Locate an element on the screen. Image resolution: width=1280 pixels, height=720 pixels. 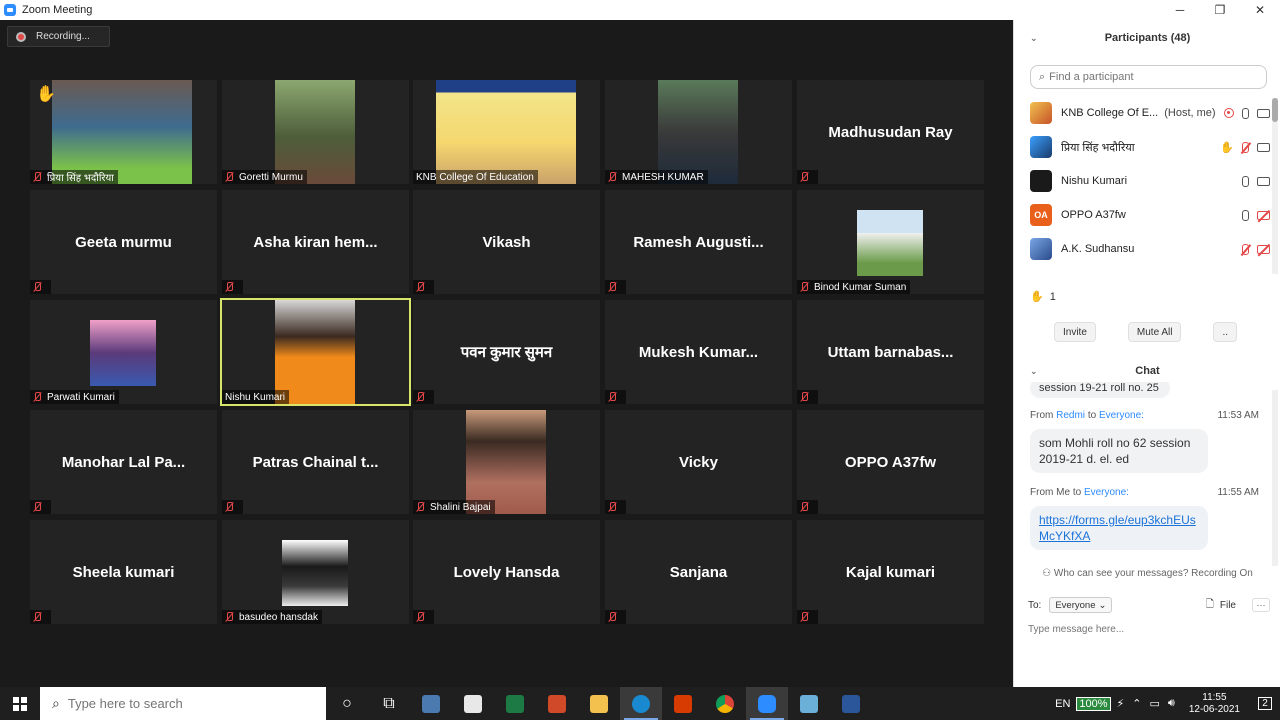
participant-row: A.K. Sudhansu is located at coordinates (1150, 249).